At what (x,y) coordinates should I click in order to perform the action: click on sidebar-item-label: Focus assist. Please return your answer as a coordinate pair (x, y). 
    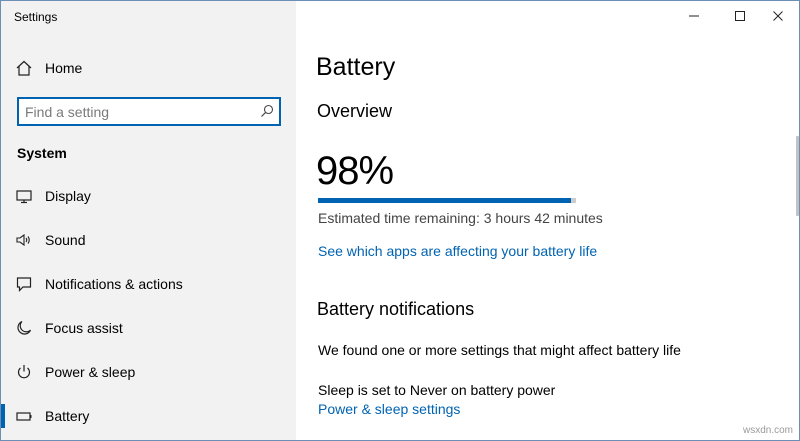
    Looking at the image, I should click on (84, 328).